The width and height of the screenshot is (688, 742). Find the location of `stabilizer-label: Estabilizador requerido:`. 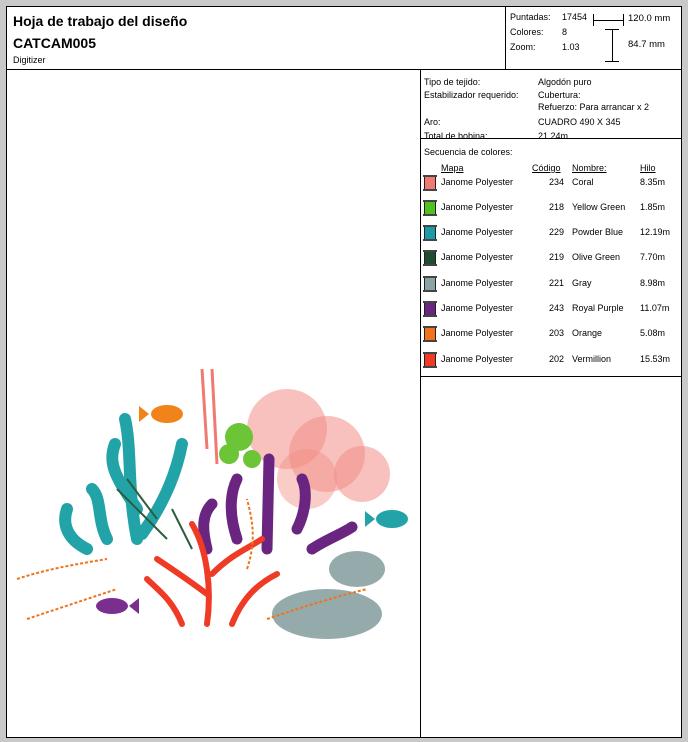

stabilizer-label: Estabilizador requerido: is located at coordinates (471, 95).